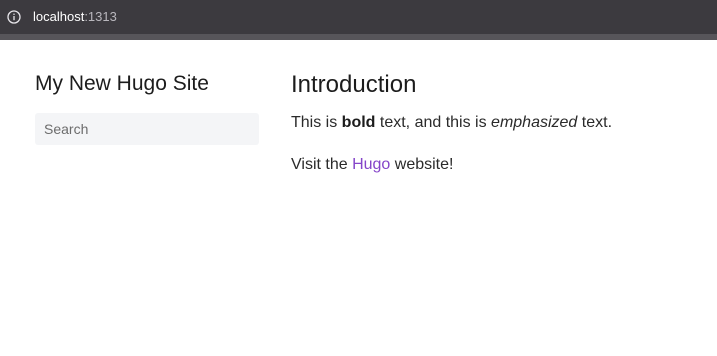  Describe the element at coordinates (433, 122) in the screenshot. I see `text-segment: text, and this is` at that location.